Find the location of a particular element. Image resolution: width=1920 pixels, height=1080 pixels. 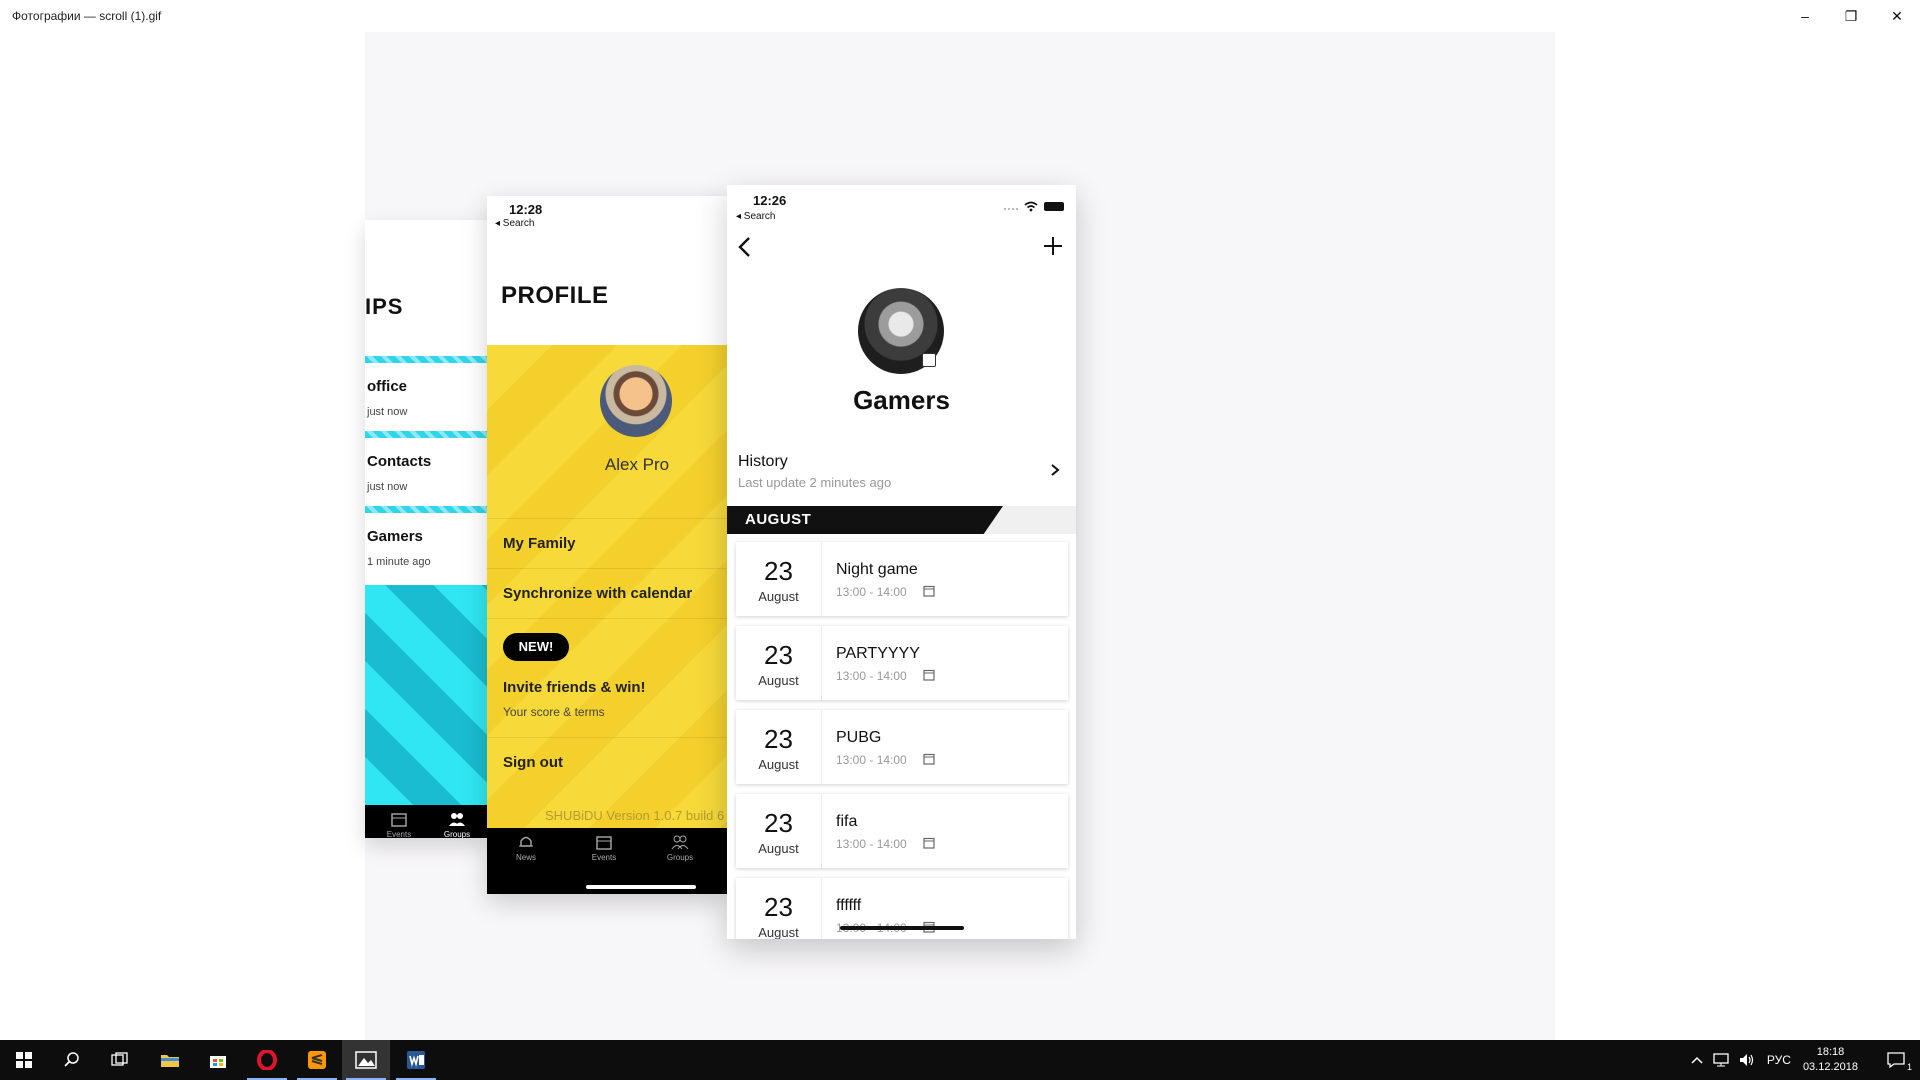

volume-icon is located at coordinates (1747, 1060).